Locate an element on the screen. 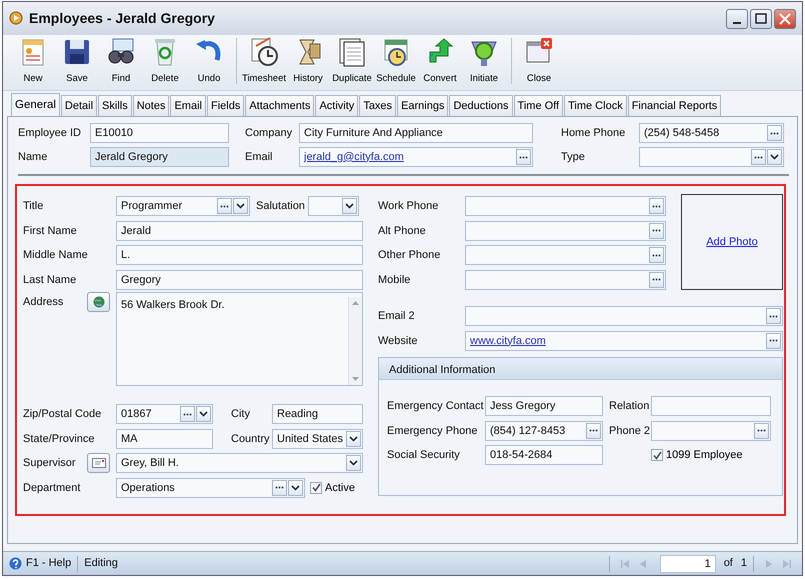  field-label: Address is located at coordinates (43, 302).